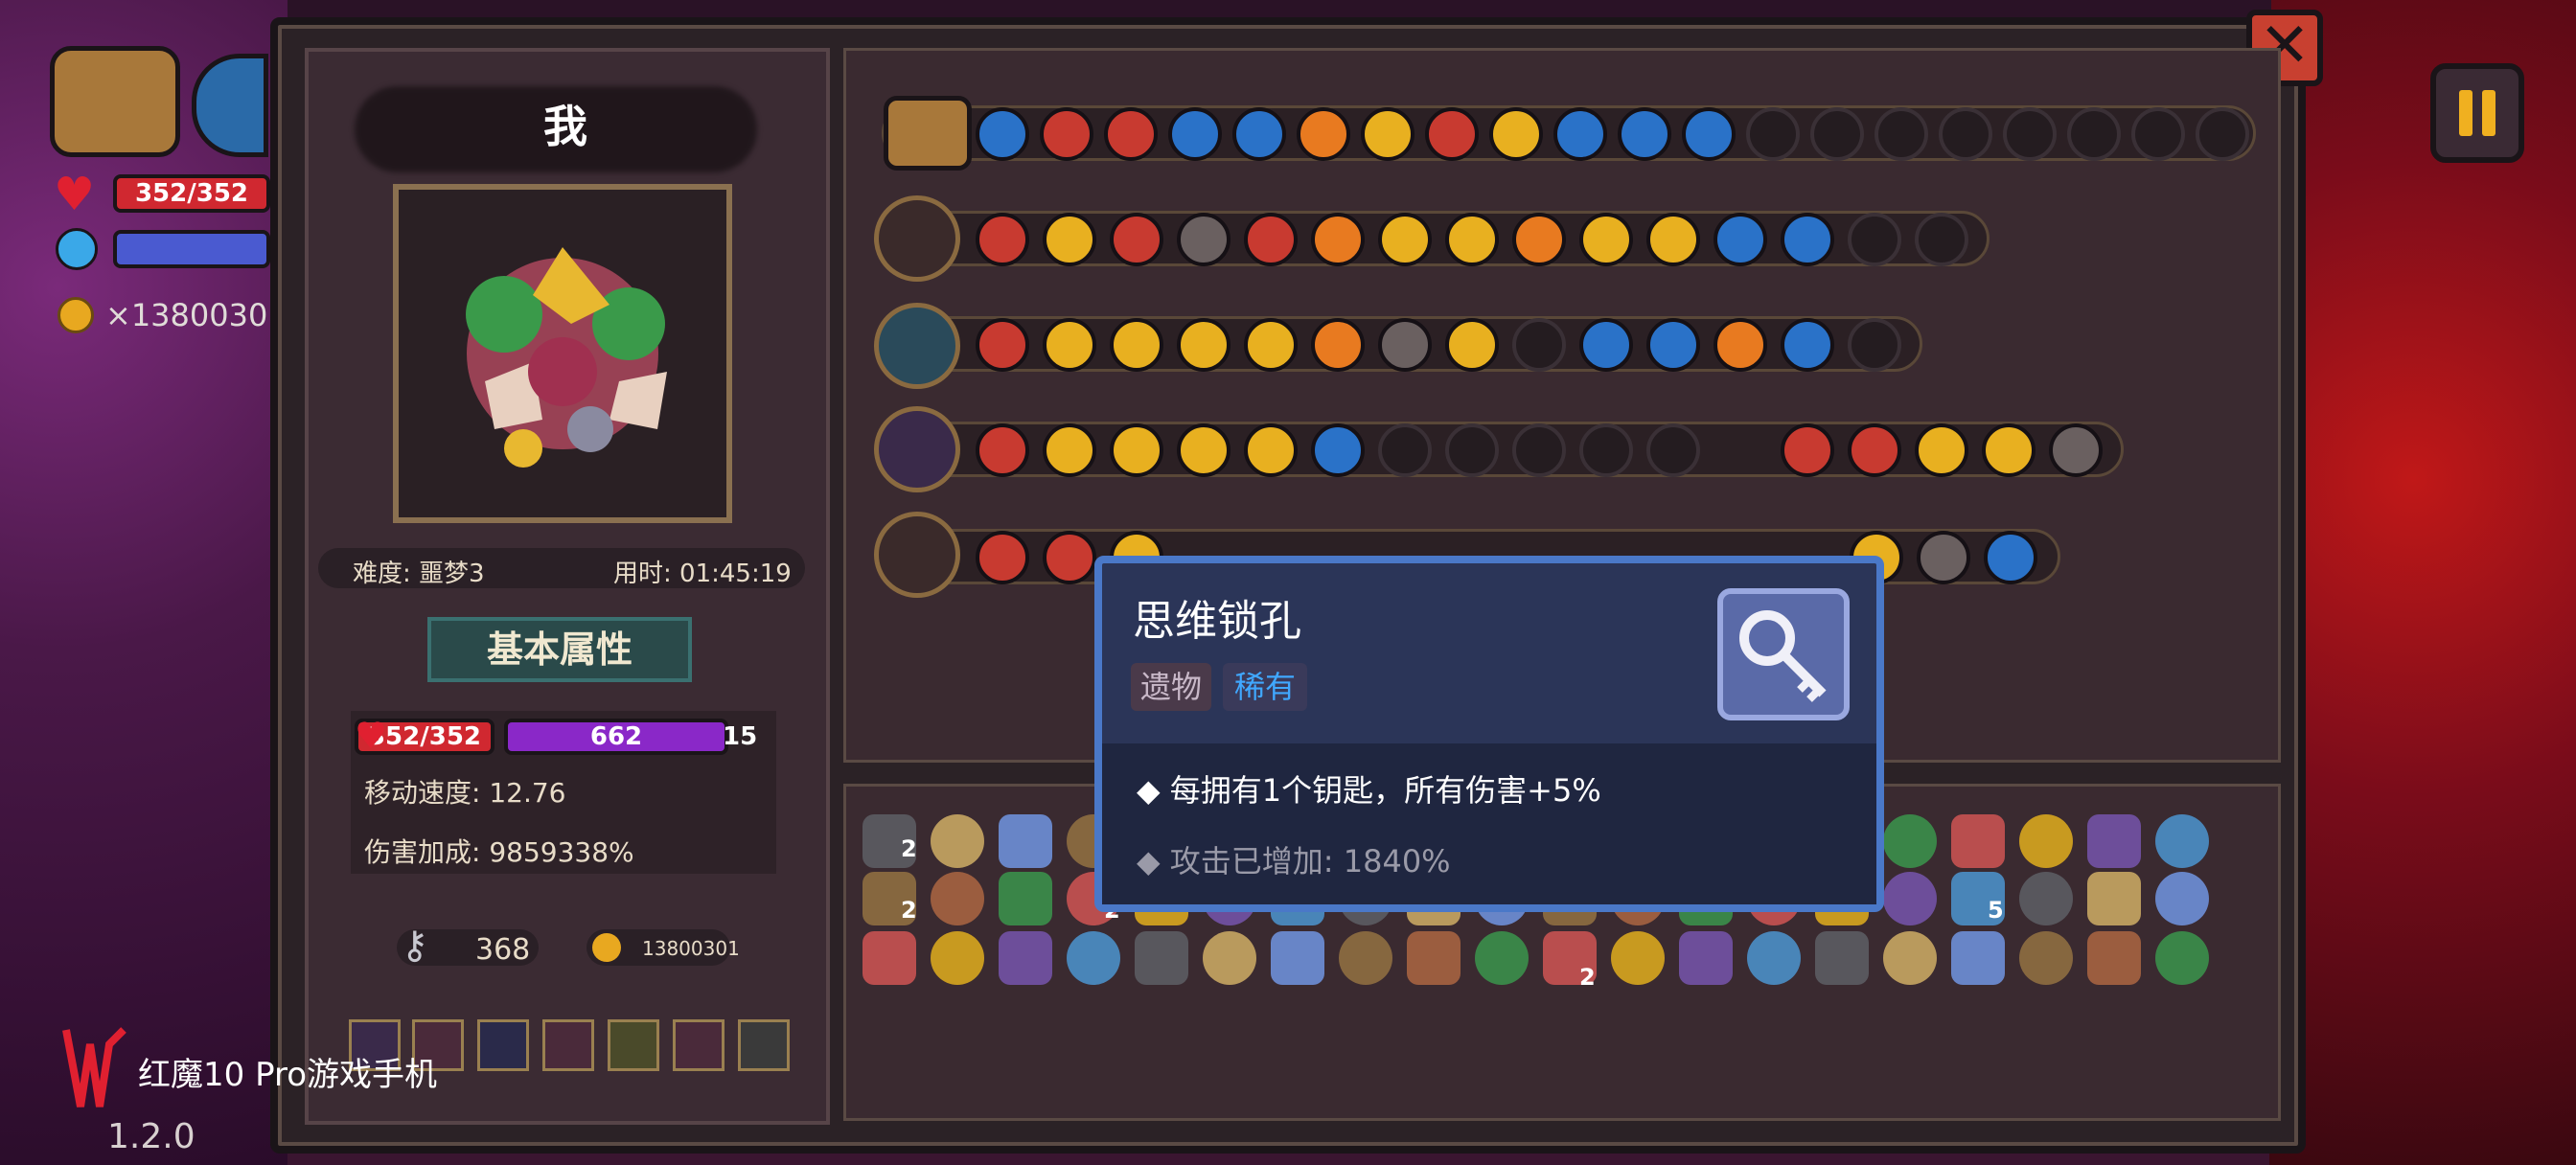 This screenshot has width=2576, height=1165. Describe the element at coordinates (928, 133) in the screenshot. I see `bag-equip-icon` at that location.